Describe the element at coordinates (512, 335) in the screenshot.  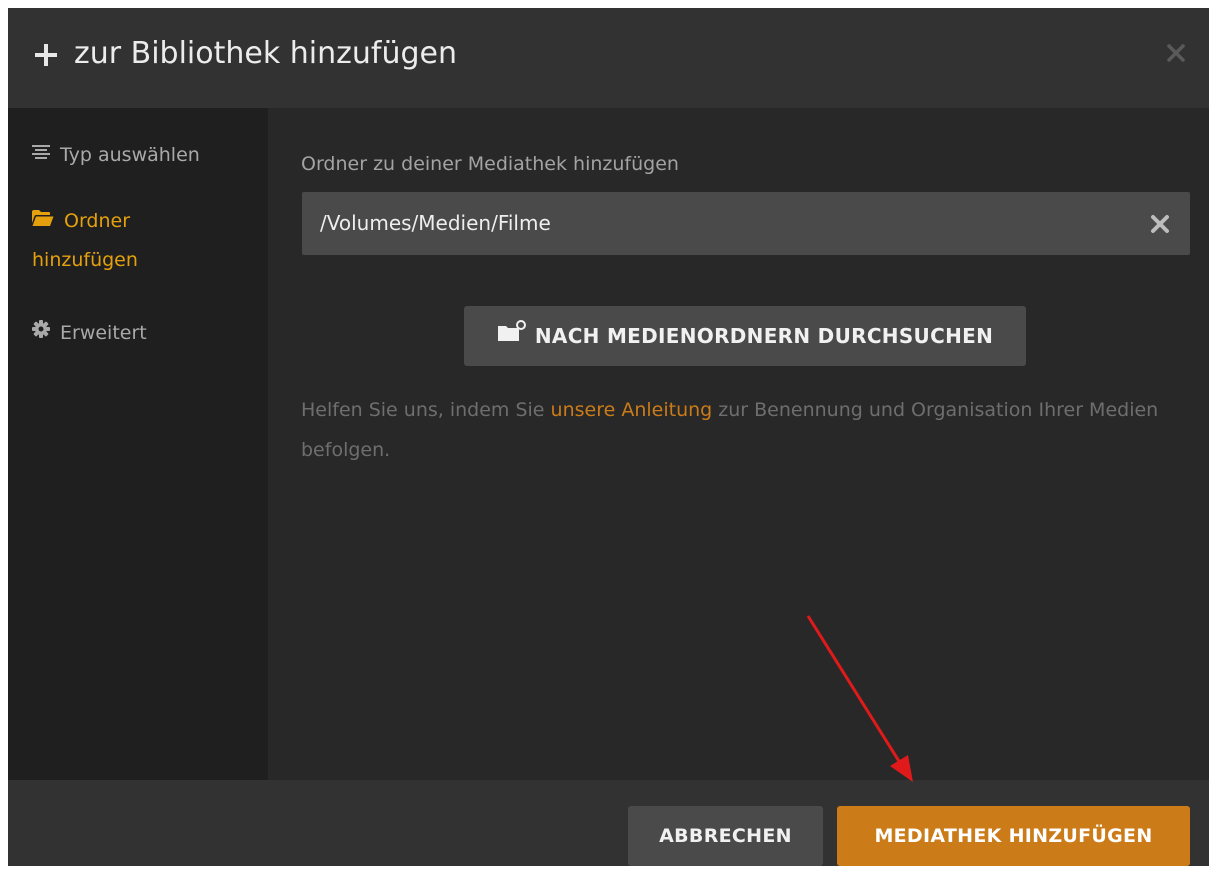
I see `folder-add-icon` at that location.